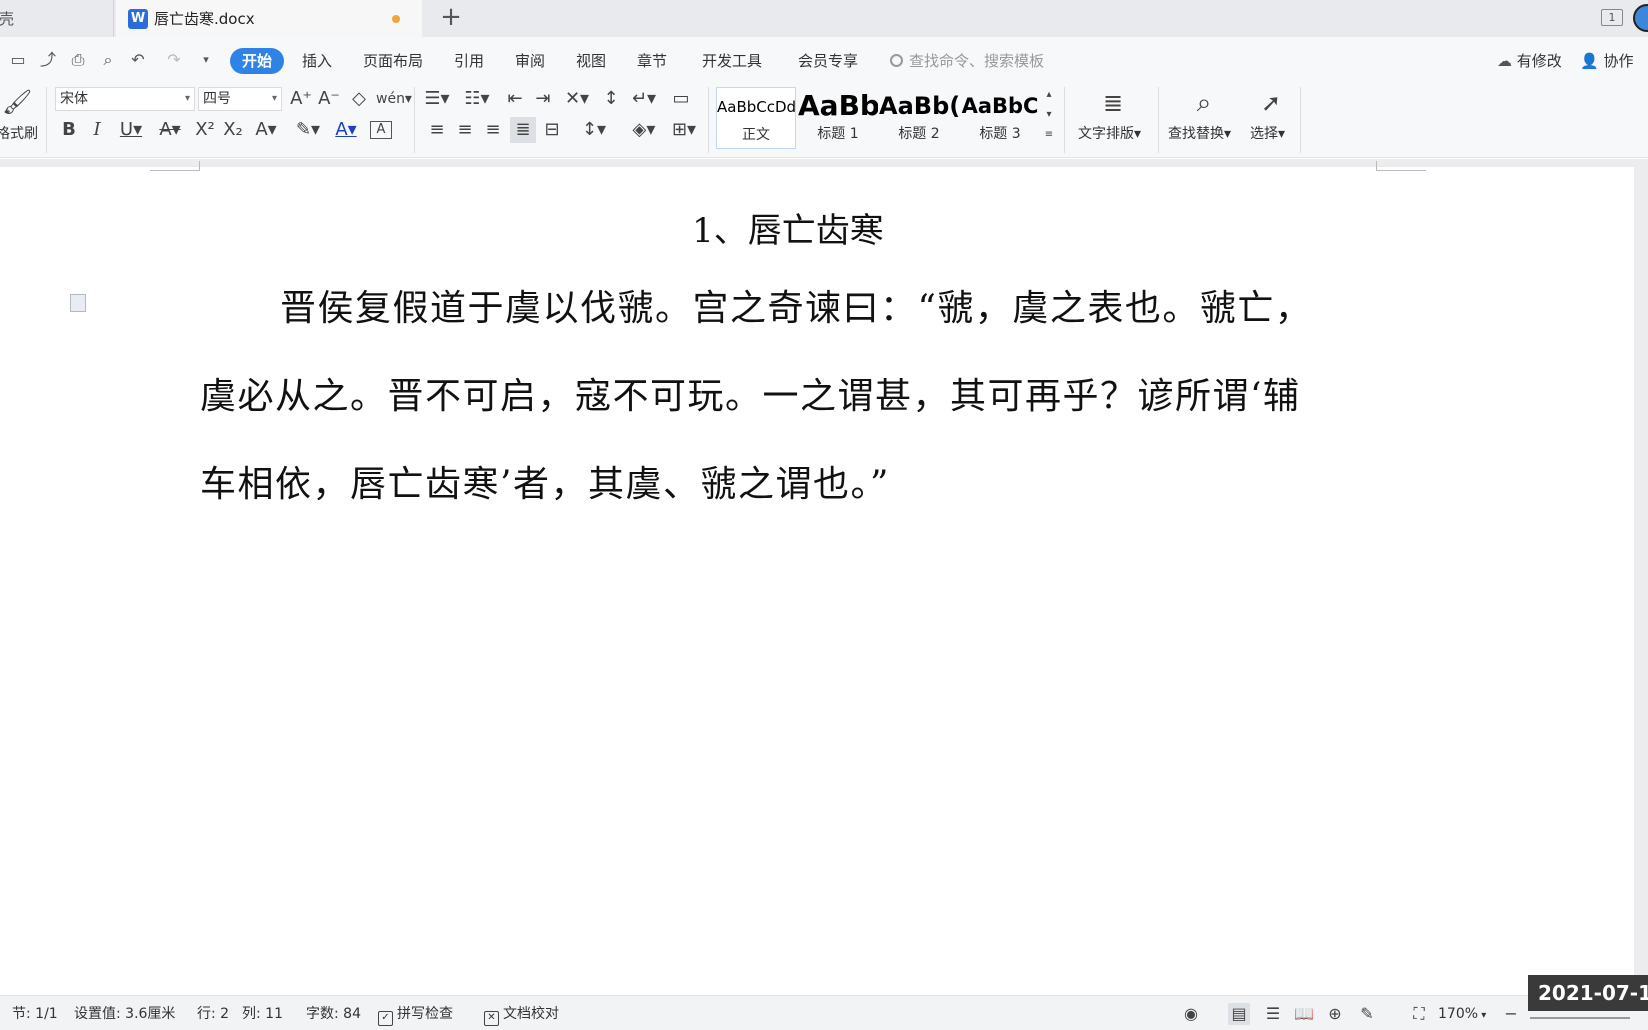 The height and width of the screenshot is (1030, 1648). What do you see at coordinates (644, 130) in the screenshot?
I see `shading-icon: ◈▾` at bounding box center [644, 130].